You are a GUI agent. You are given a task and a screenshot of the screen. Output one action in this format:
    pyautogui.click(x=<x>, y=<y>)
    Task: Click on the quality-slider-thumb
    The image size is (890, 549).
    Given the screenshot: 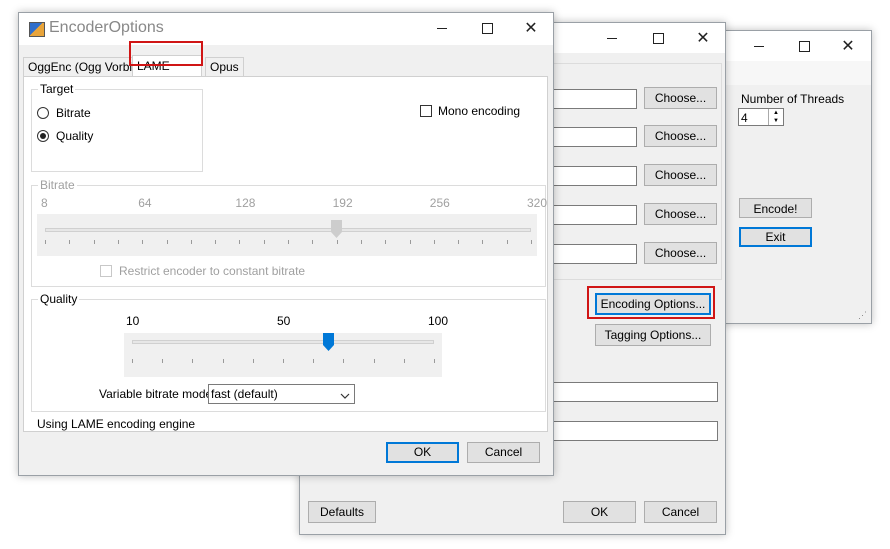 What is the action you would take?
    pyautogui.click(x=328, y=342)
    